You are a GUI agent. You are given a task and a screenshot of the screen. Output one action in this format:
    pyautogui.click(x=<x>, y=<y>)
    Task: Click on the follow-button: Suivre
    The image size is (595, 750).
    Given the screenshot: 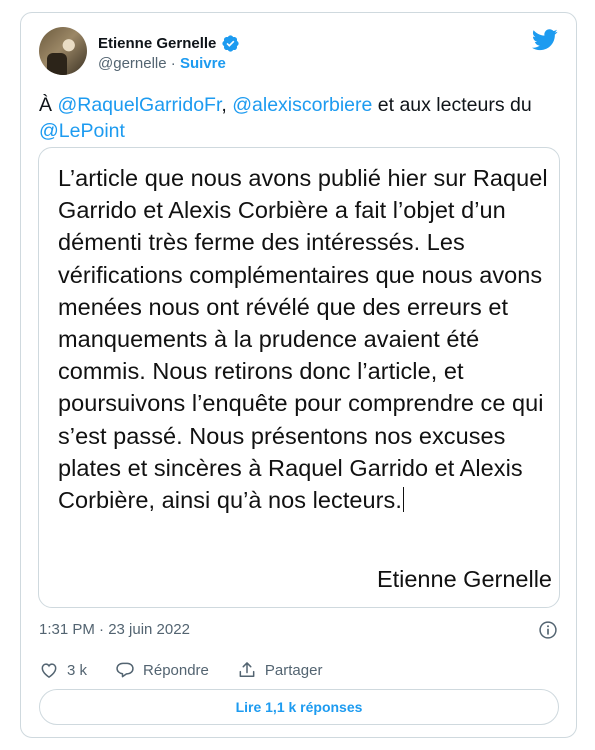 What is the action you would take?
    pyautogui.click(x=203, y=63)
    